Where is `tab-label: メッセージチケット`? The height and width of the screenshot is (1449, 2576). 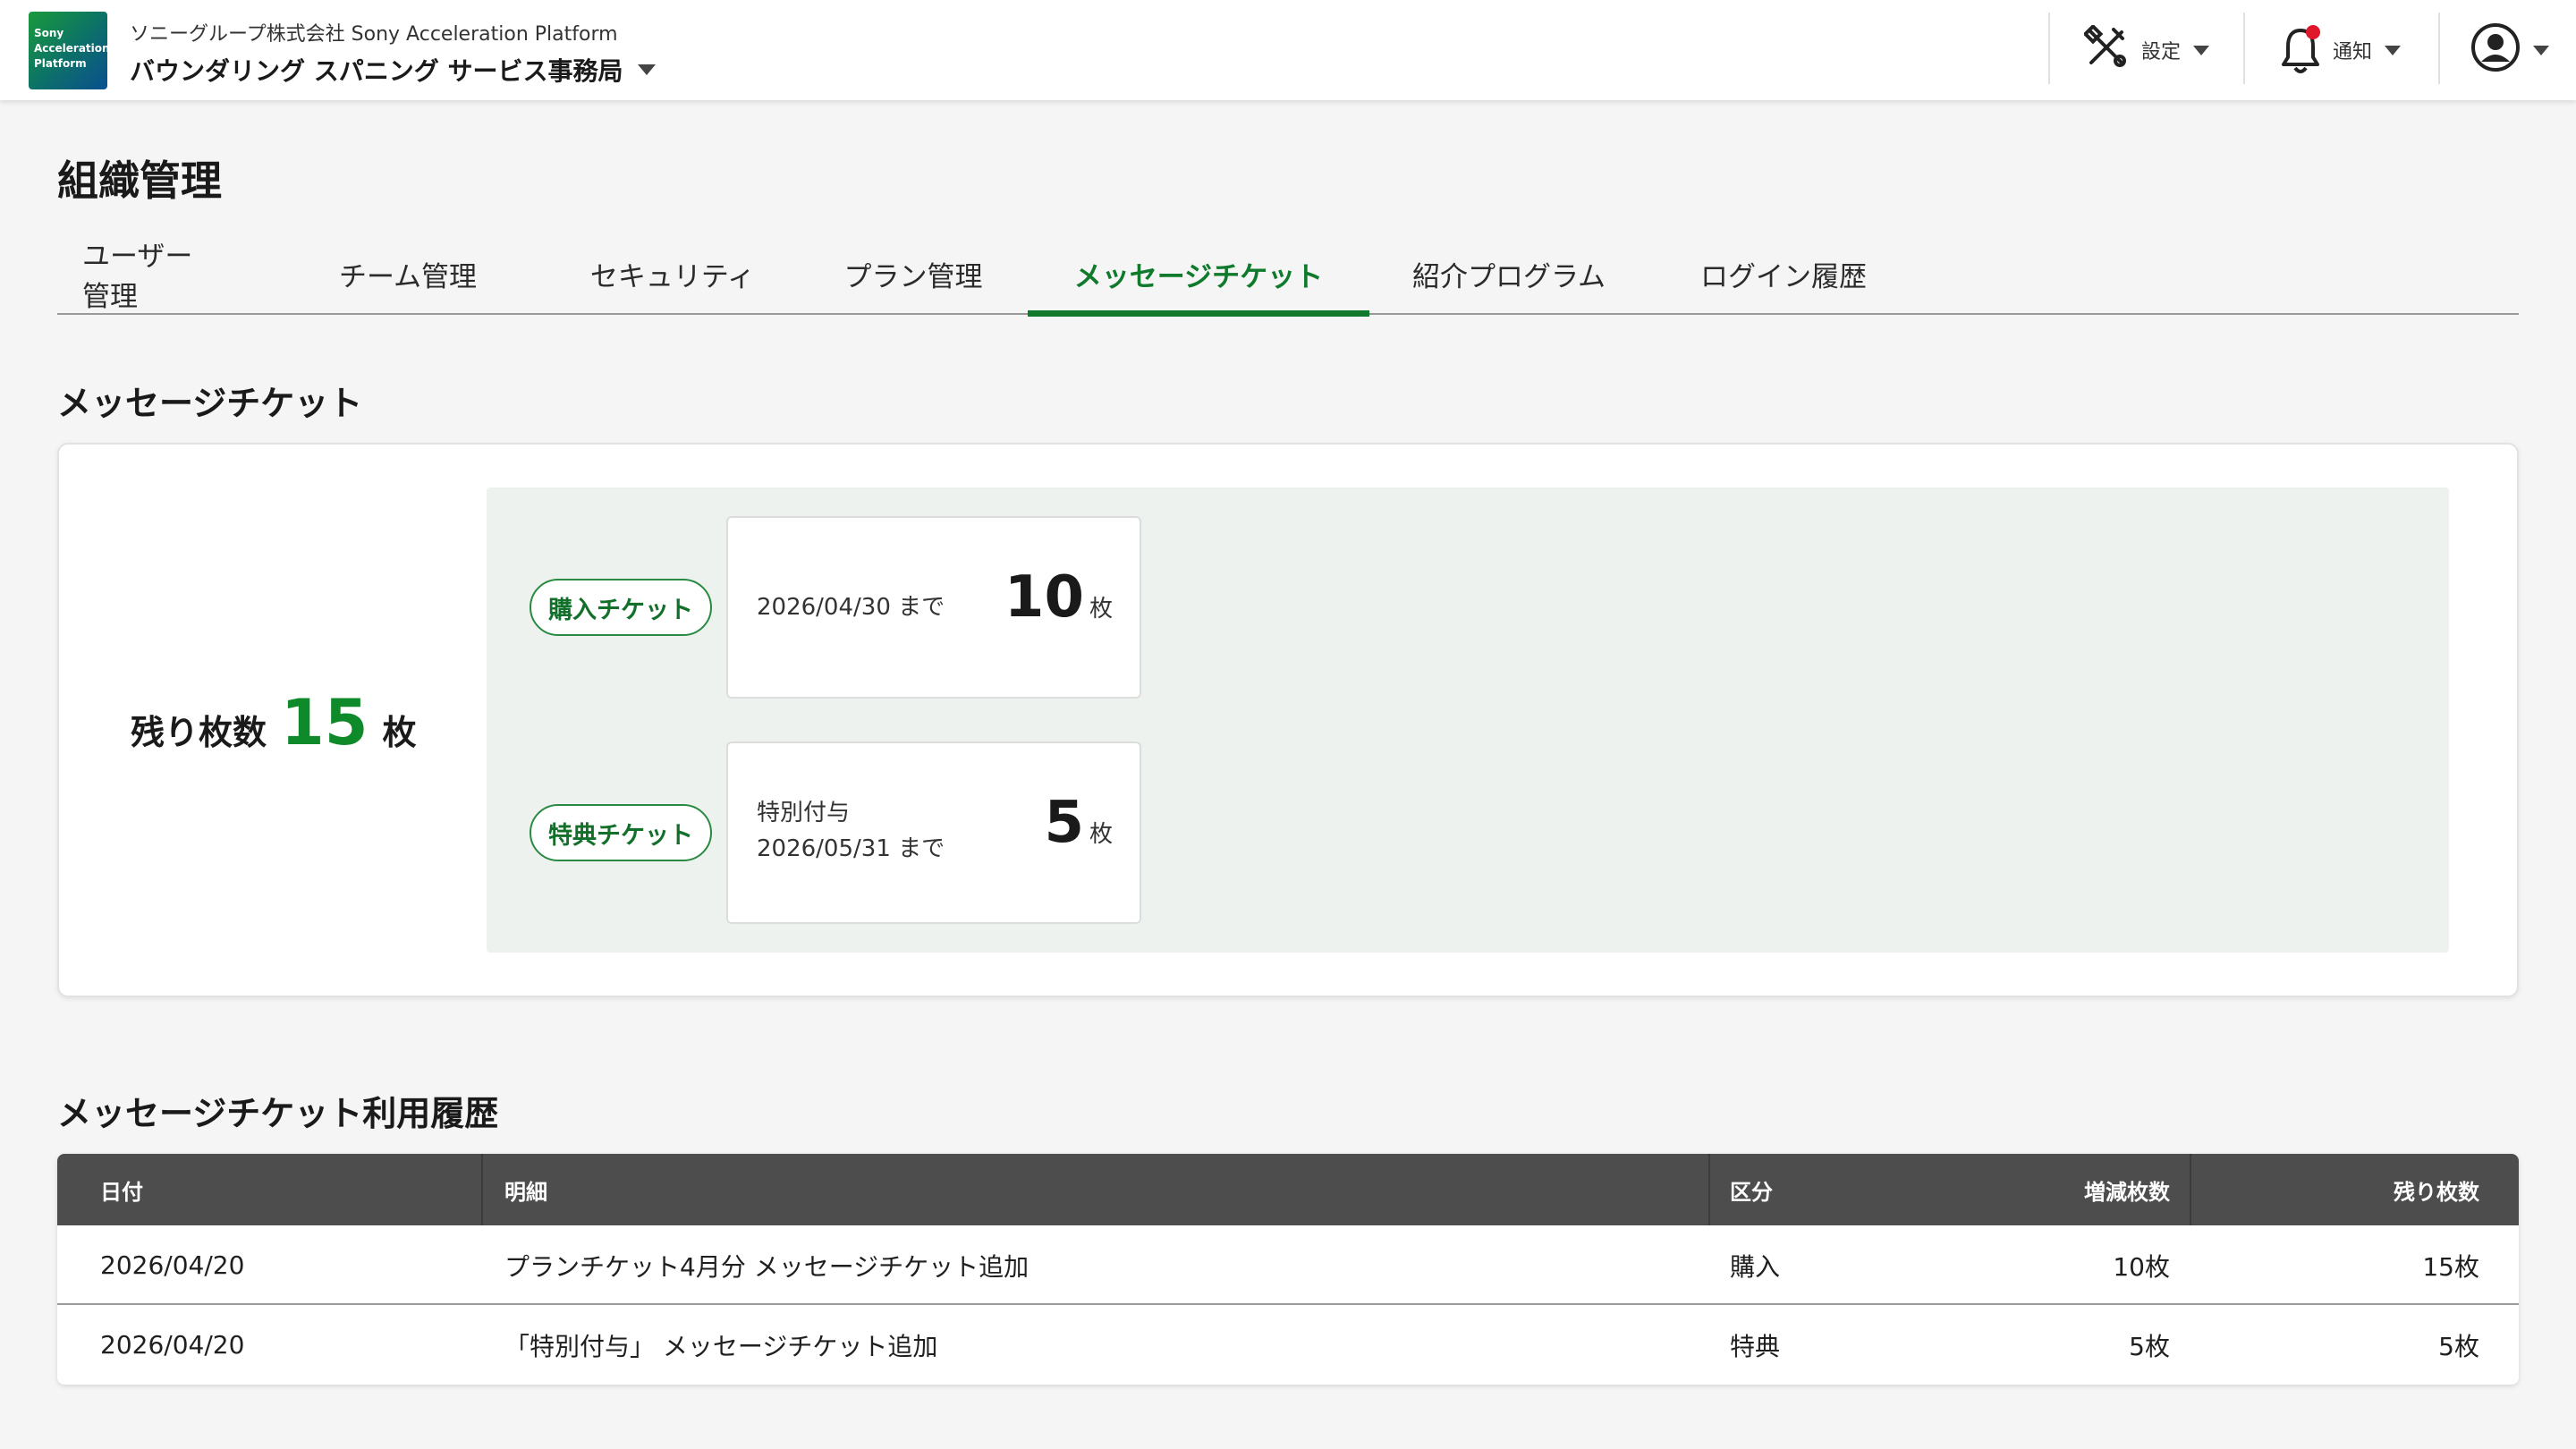 tab-label: メッセージチケット is located at coordinates (1198, 276).